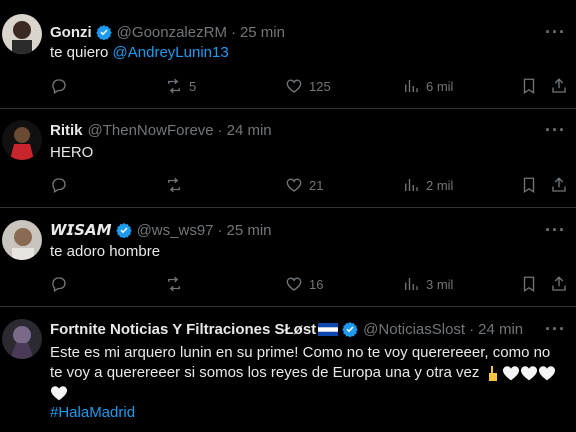  What do you see at coordinates (171, 52) in the screenshot?
I see `mention-link: @AndreyLunin13` at bounding box center [171, 52].